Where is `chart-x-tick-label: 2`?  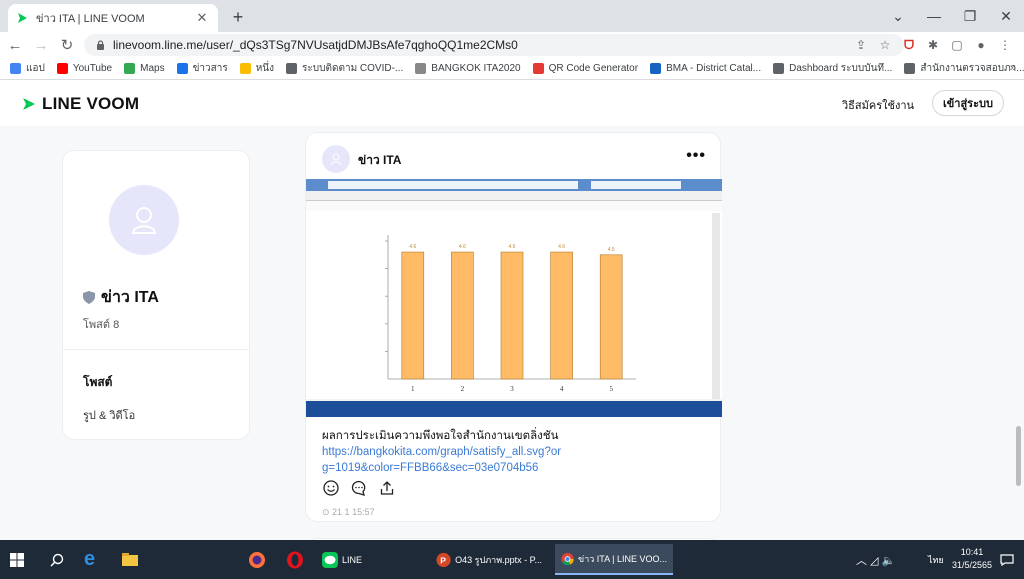
chart-x-tick-label: 2 is located at coordinates (463, 389).